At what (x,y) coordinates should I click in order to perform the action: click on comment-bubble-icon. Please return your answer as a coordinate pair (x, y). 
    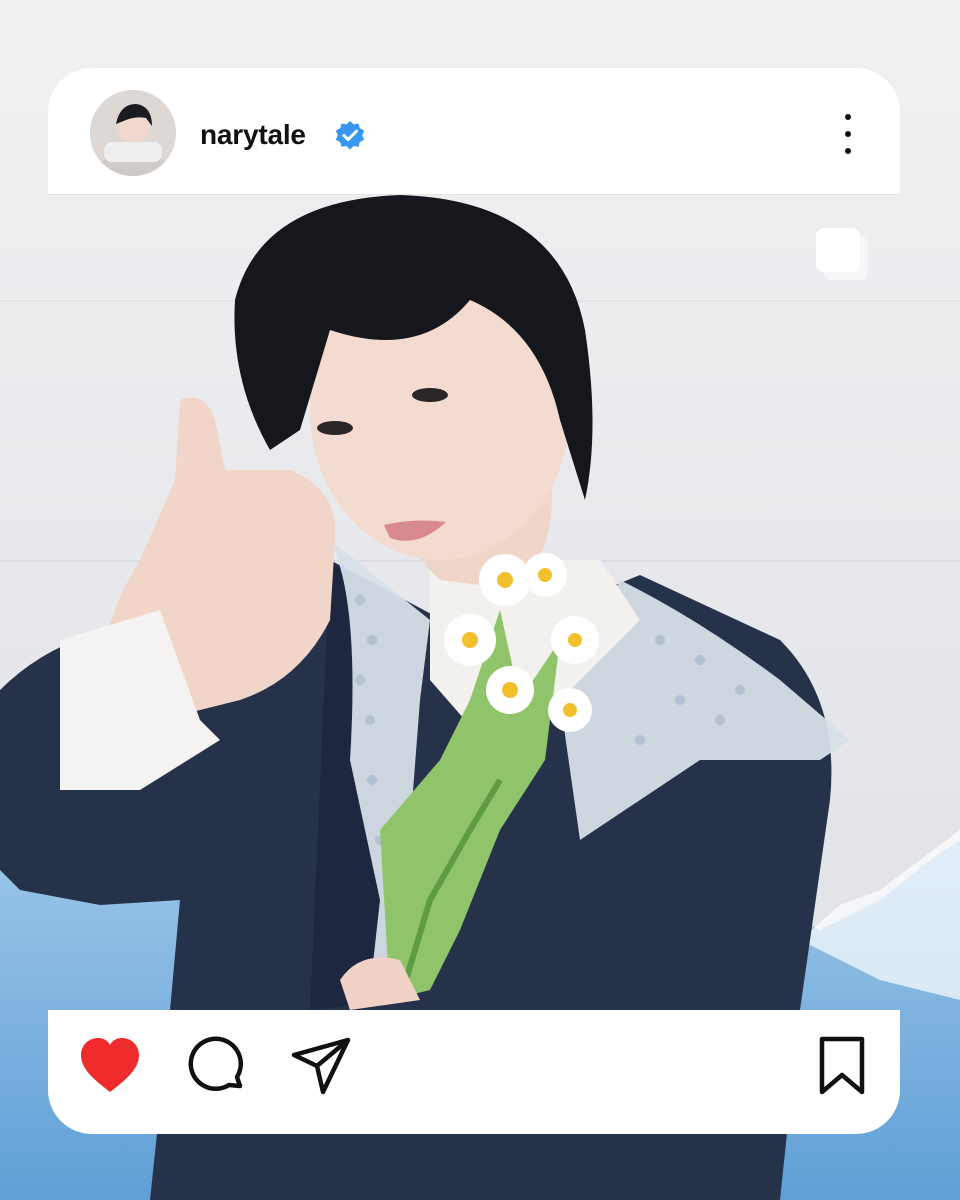
    Looking at the image, I should click on (215, 1063).